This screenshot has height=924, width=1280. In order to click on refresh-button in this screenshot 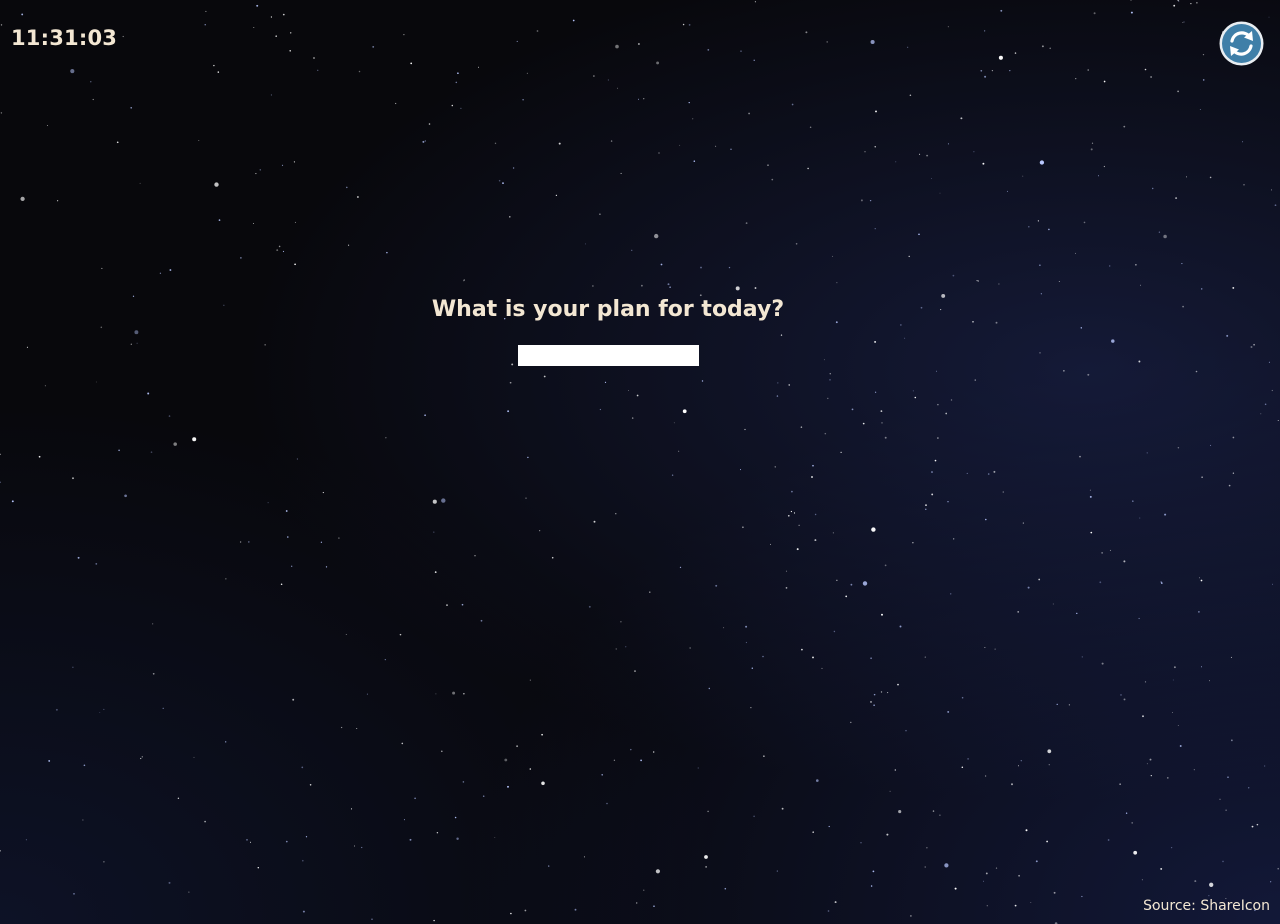, I will do `click(1241, 43)`.